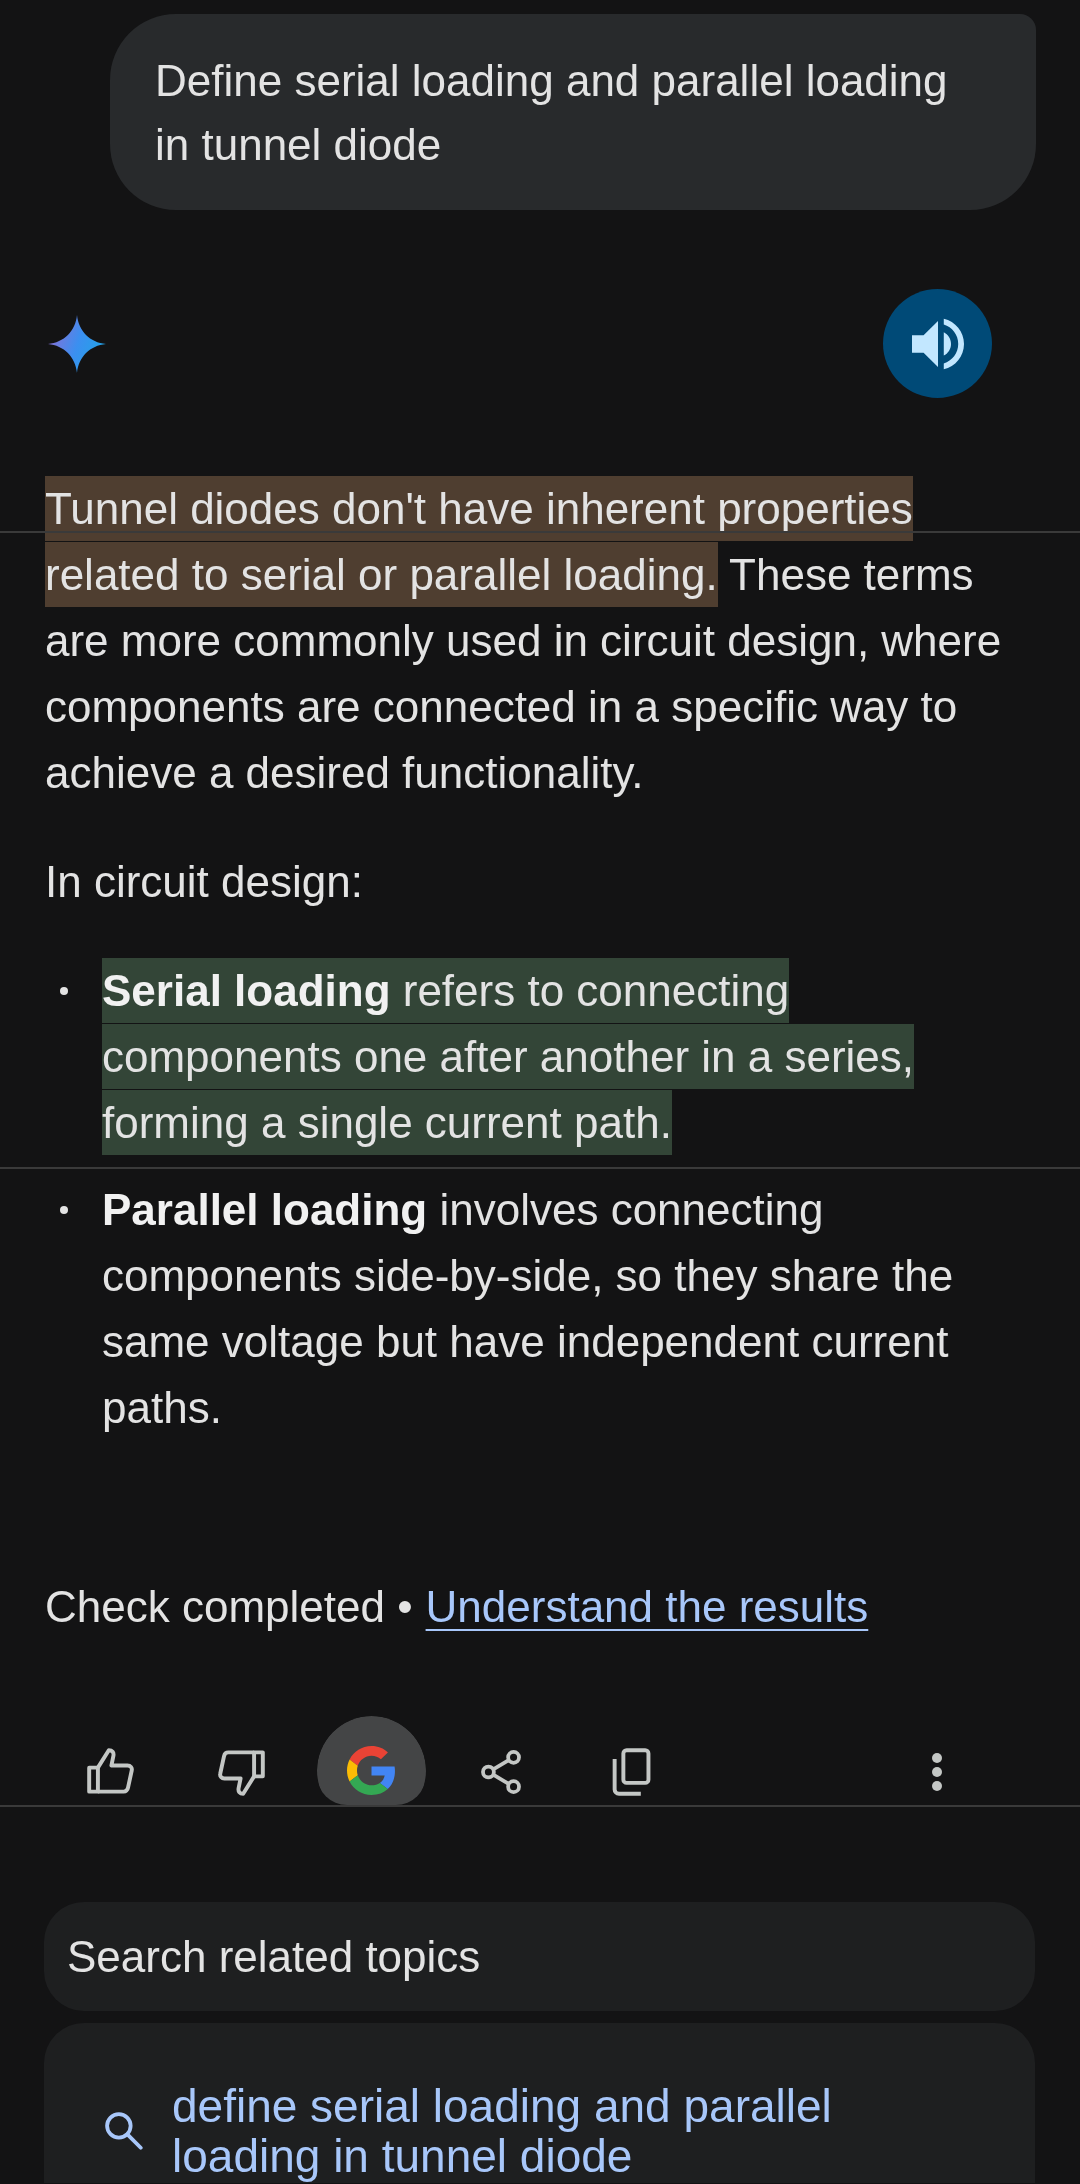 The image size is (1080, 2184). What do you see at coordinates (204, 882) in the screenshot?
I see `response-paragraph: In circuit design:` at bounding box center [204, 882].